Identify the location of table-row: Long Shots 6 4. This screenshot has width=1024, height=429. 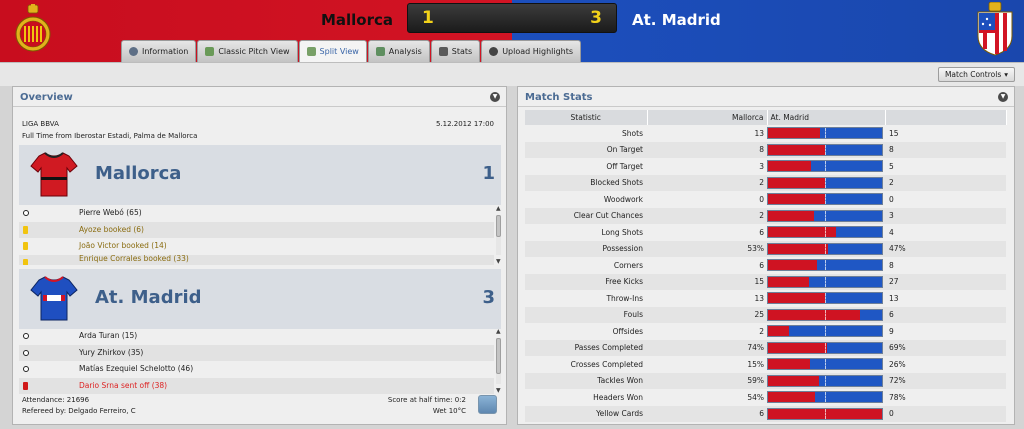
(765, 232).